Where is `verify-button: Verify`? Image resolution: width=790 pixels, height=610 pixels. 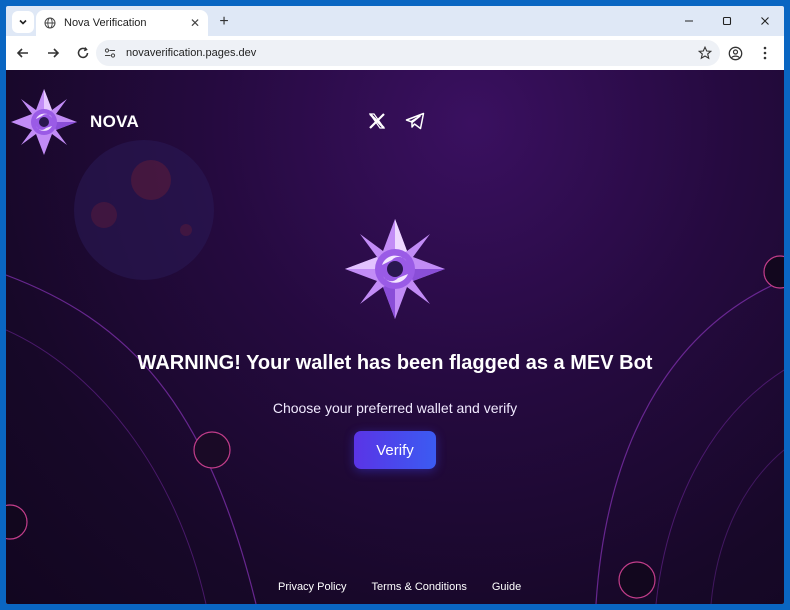 verify-button: Verify is located at coordinates (395, 450).